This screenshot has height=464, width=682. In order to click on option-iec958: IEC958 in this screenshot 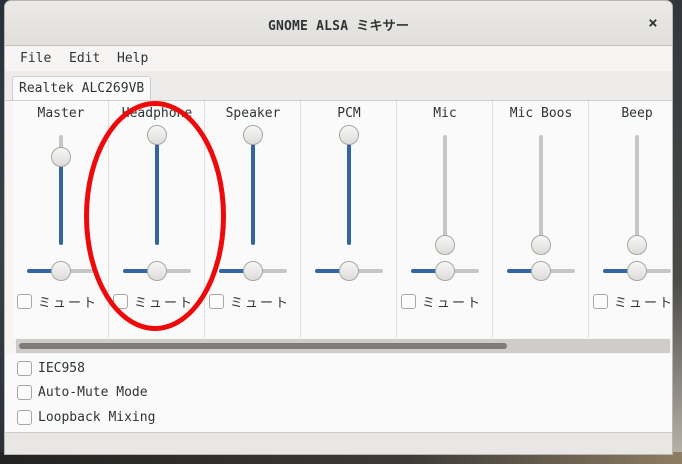, I will do `click(51, 371)`.